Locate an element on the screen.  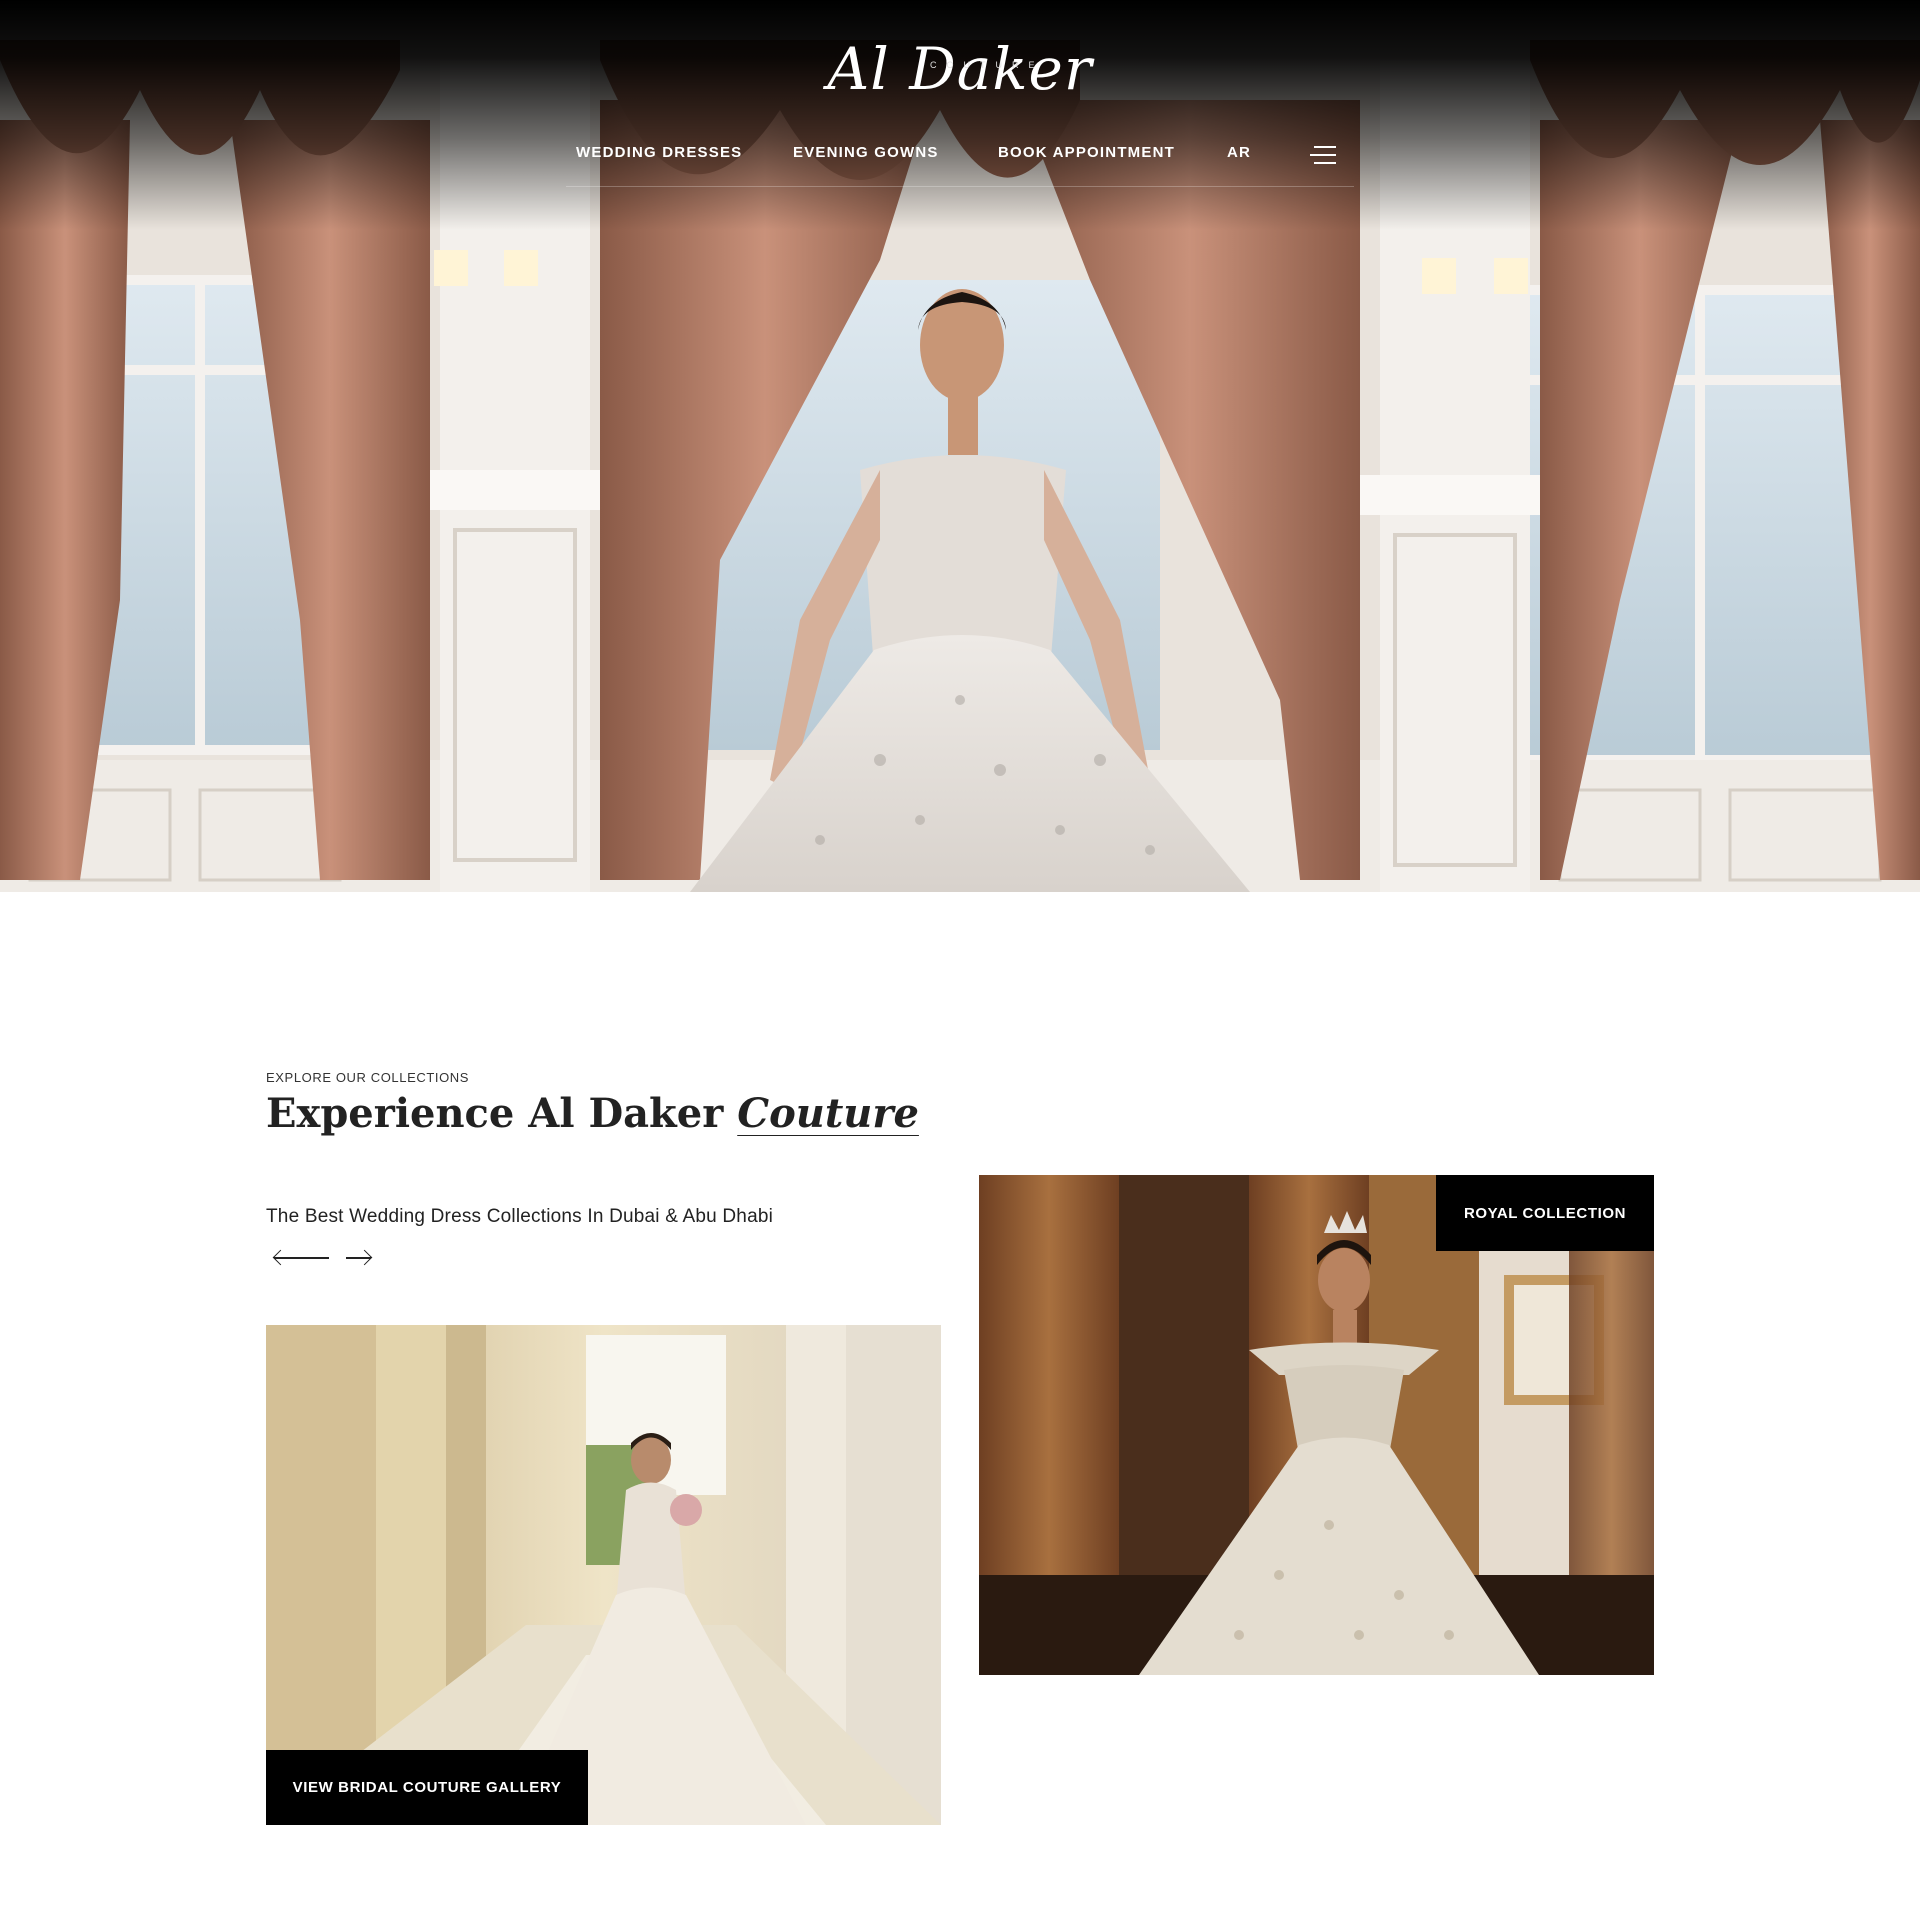
royal-collection-button: ROYAL COLLECTION is located at coordinates (1545, 1213).